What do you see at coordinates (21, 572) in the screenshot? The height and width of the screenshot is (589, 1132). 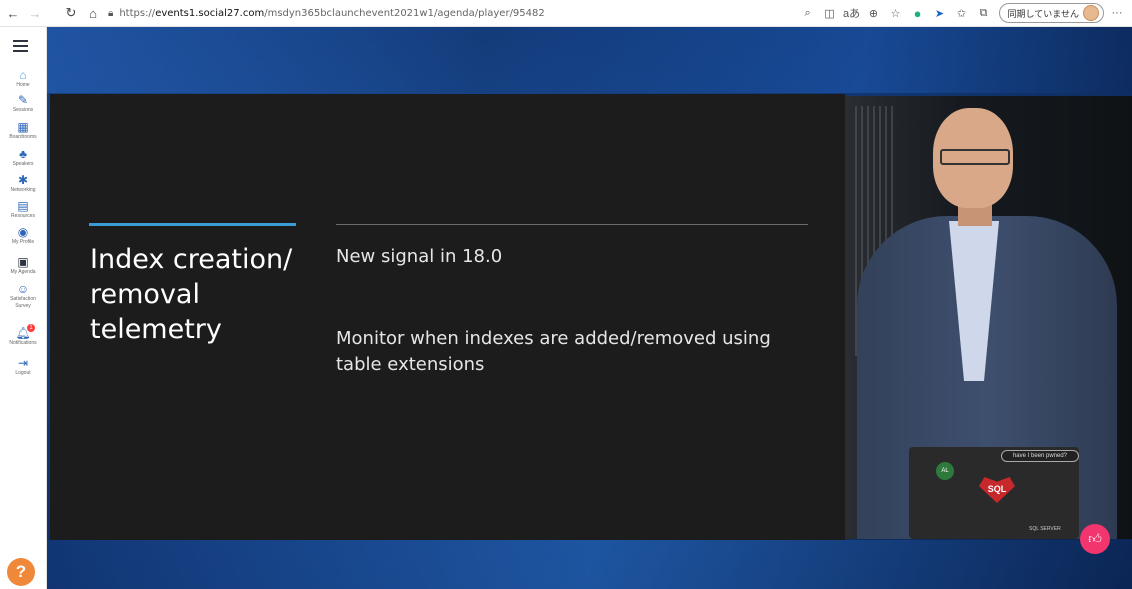 I see `help-button: ?` at bounding box center [21, 572].